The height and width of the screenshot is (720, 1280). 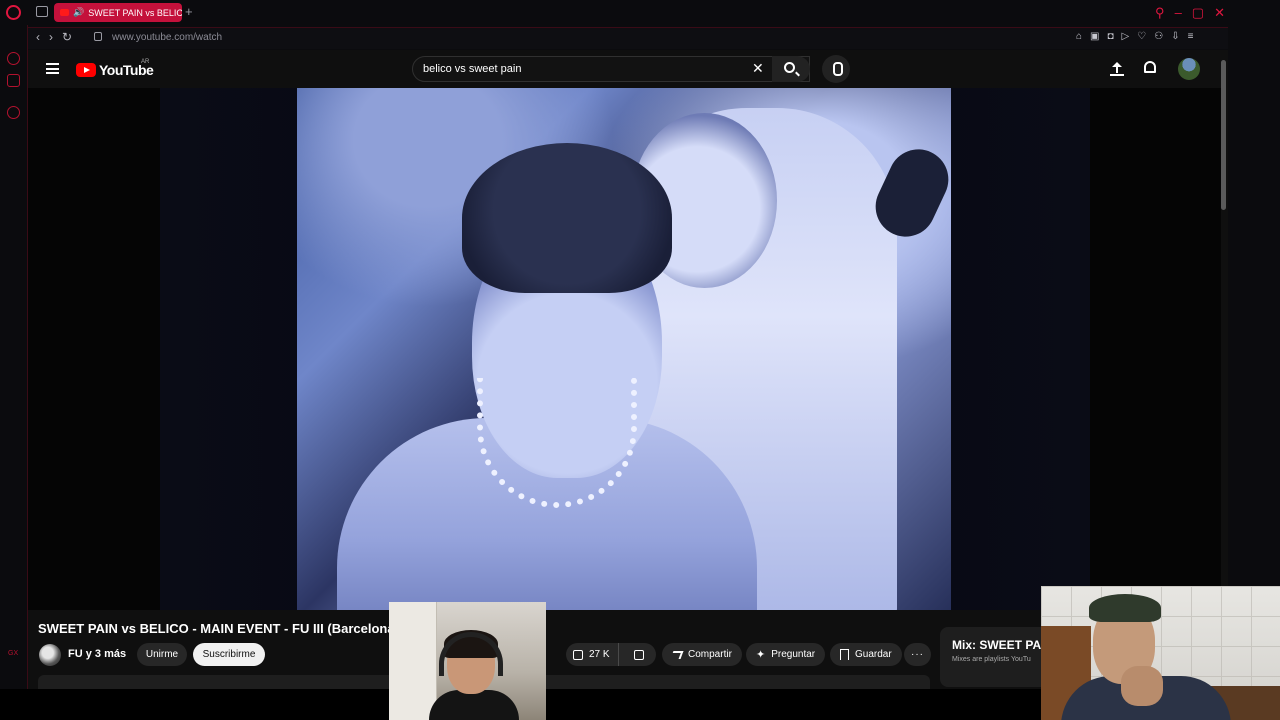 I want to click on reload-button: ↻, so click(x=67, y=37).